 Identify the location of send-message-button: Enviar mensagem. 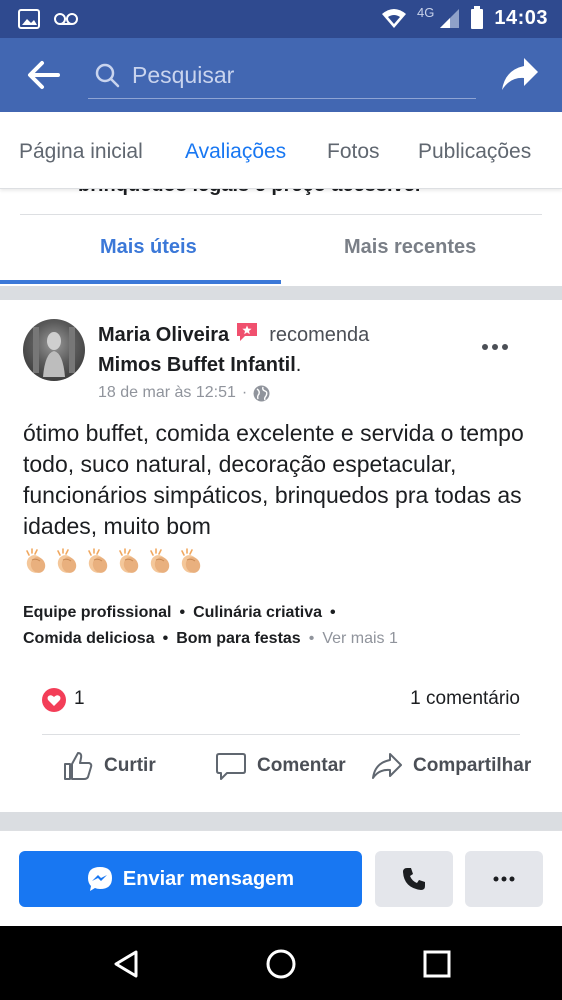
(190, 879).